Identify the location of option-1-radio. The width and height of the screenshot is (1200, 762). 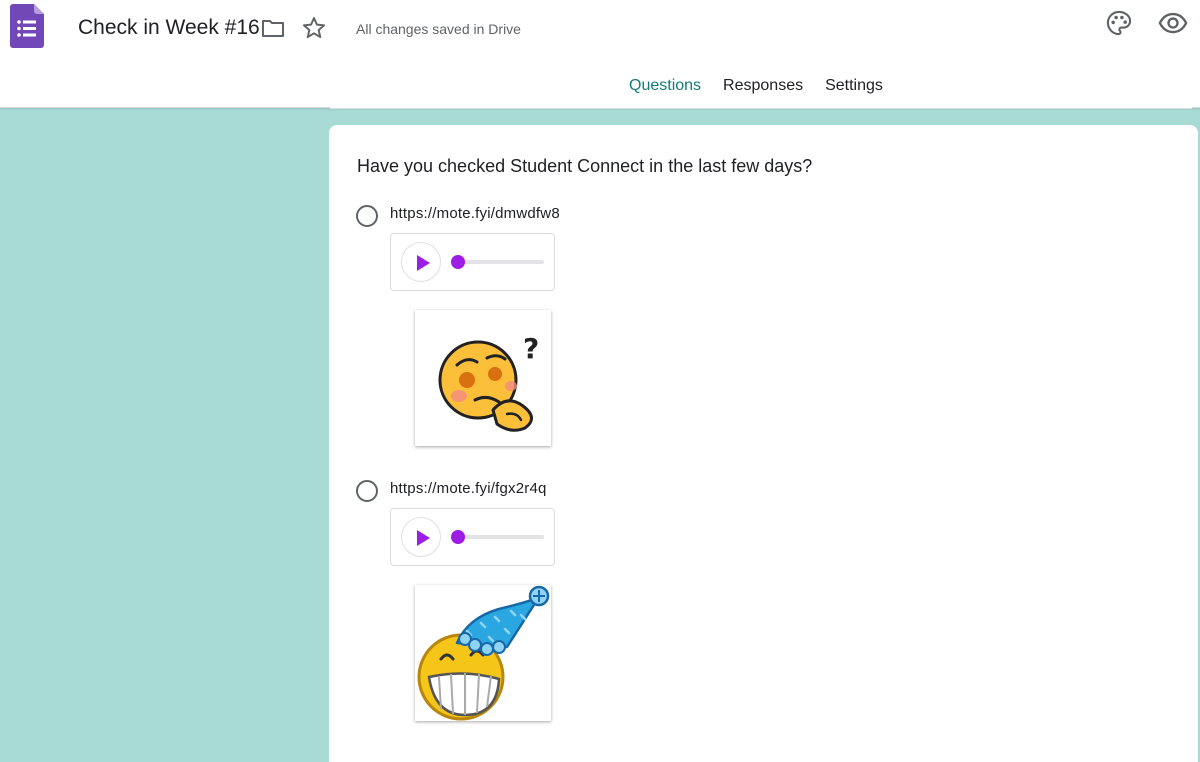
(367, 216).